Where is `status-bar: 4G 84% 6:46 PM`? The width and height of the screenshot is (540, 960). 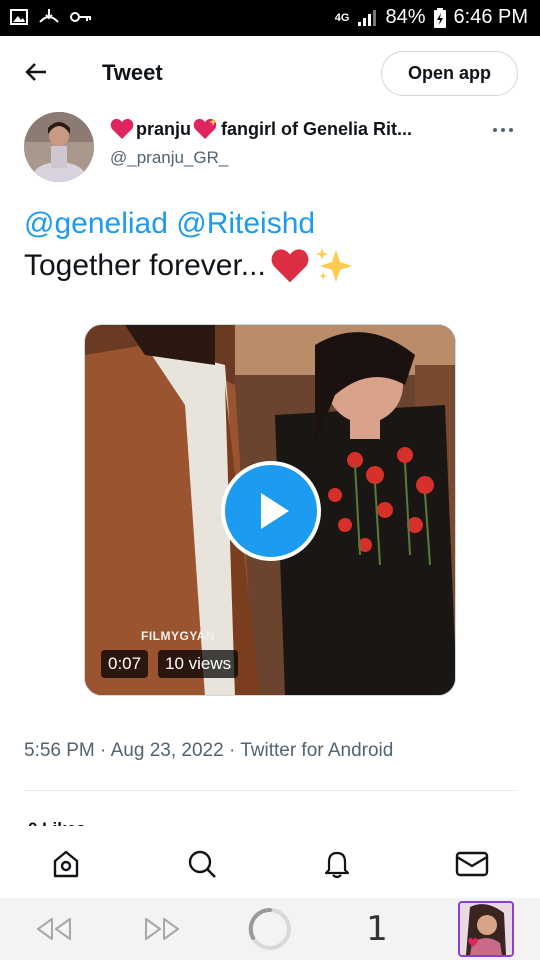 status-bar: 4G 84% 6:46 PM is located at coordinates (270, 18).